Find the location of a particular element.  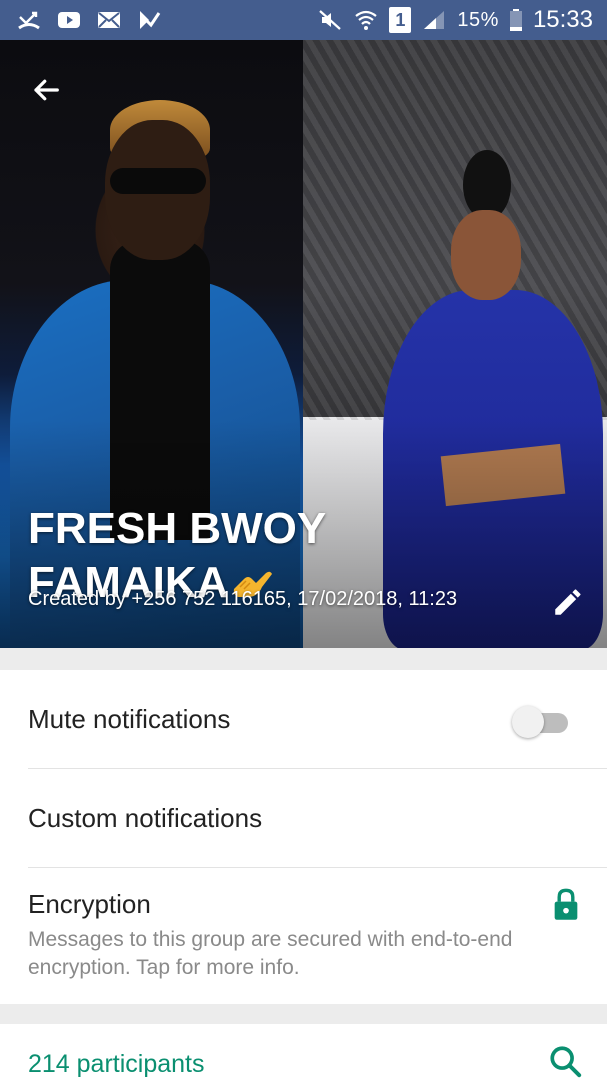

mute-toggle is located at coordinates (541, 722).